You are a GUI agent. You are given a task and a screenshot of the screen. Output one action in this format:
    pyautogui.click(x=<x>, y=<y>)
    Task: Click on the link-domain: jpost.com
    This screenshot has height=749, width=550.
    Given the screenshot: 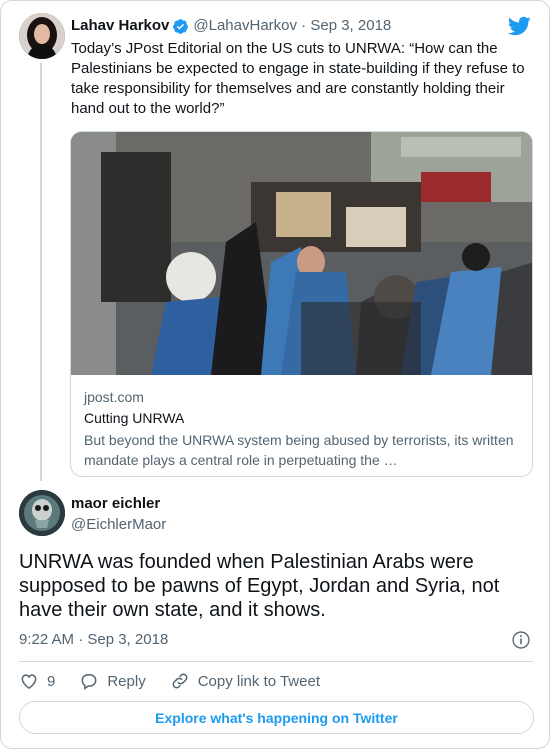 What is the action you would take?
    pyautogui.click(x=114, y=397)
    